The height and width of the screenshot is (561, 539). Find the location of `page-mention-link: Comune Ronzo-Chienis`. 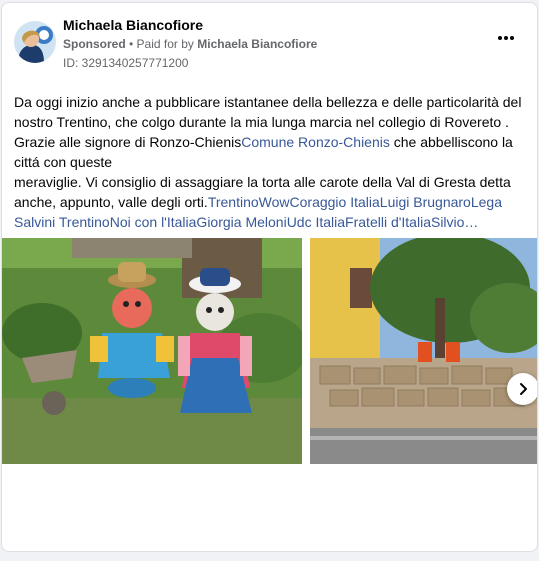

page-mention-link: Comune Ronzo-Chienis is located at coordinates (315, 142).